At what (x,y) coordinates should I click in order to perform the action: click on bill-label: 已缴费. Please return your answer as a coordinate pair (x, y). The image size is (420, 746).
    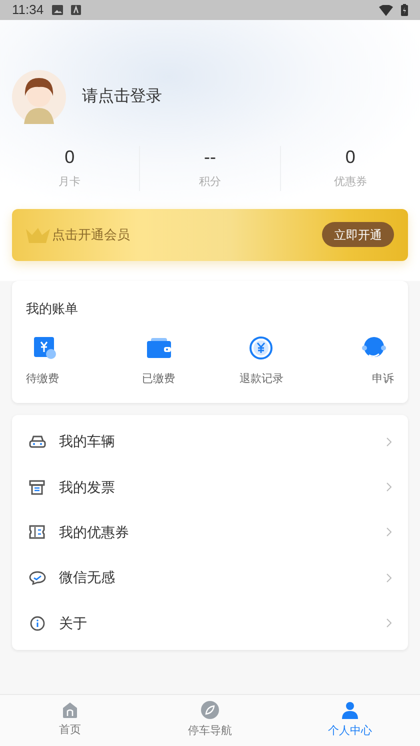
    Looking at the image, I should click on (159, 379).